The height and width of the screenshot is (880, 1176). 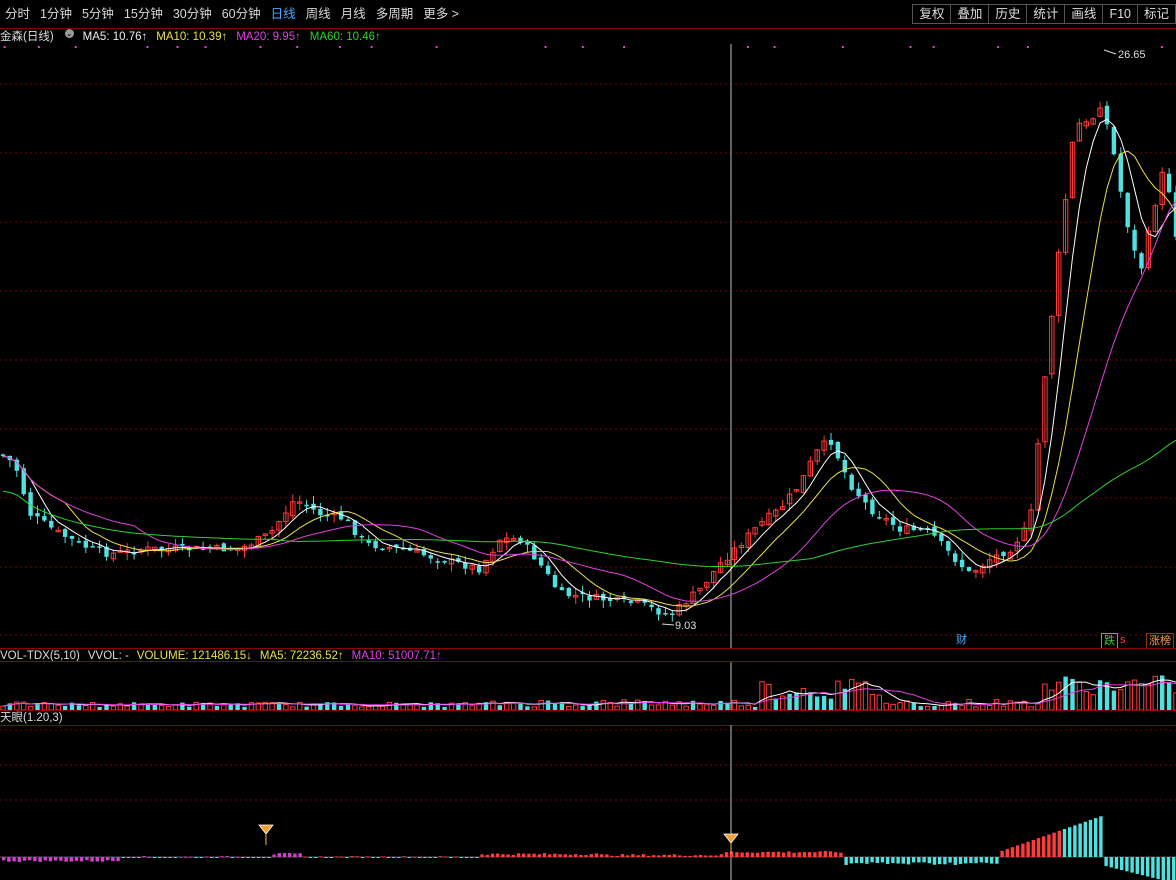 What do you see at coordinates (1119, 14) in the screenshot?
I see `tool-button-5: F10` at bounding box center [1119, 14].